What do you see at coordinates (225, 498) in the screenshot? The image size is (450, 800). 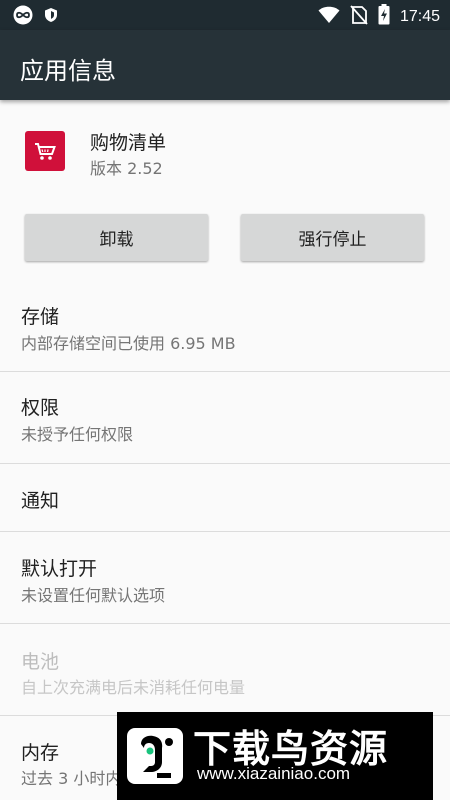 I see `setting-item-notifications: 通知` at bounding box center [225, 498].